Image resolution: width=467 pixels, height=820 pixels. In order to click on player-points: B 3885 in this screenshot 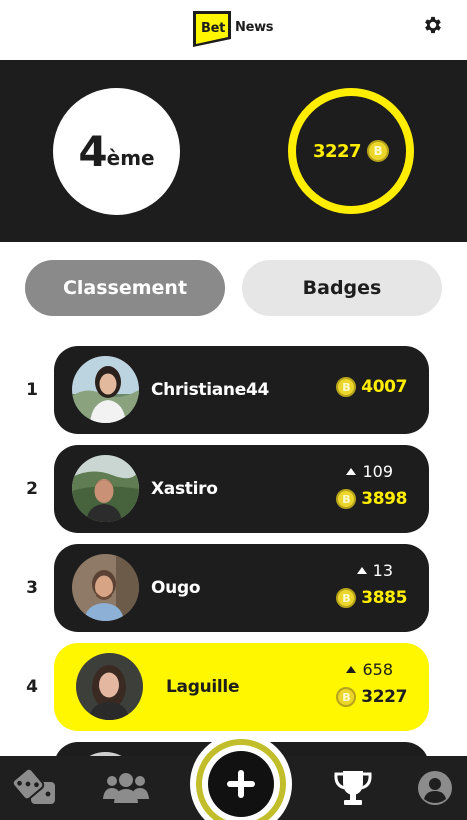, I will do `click(371, 598)`.